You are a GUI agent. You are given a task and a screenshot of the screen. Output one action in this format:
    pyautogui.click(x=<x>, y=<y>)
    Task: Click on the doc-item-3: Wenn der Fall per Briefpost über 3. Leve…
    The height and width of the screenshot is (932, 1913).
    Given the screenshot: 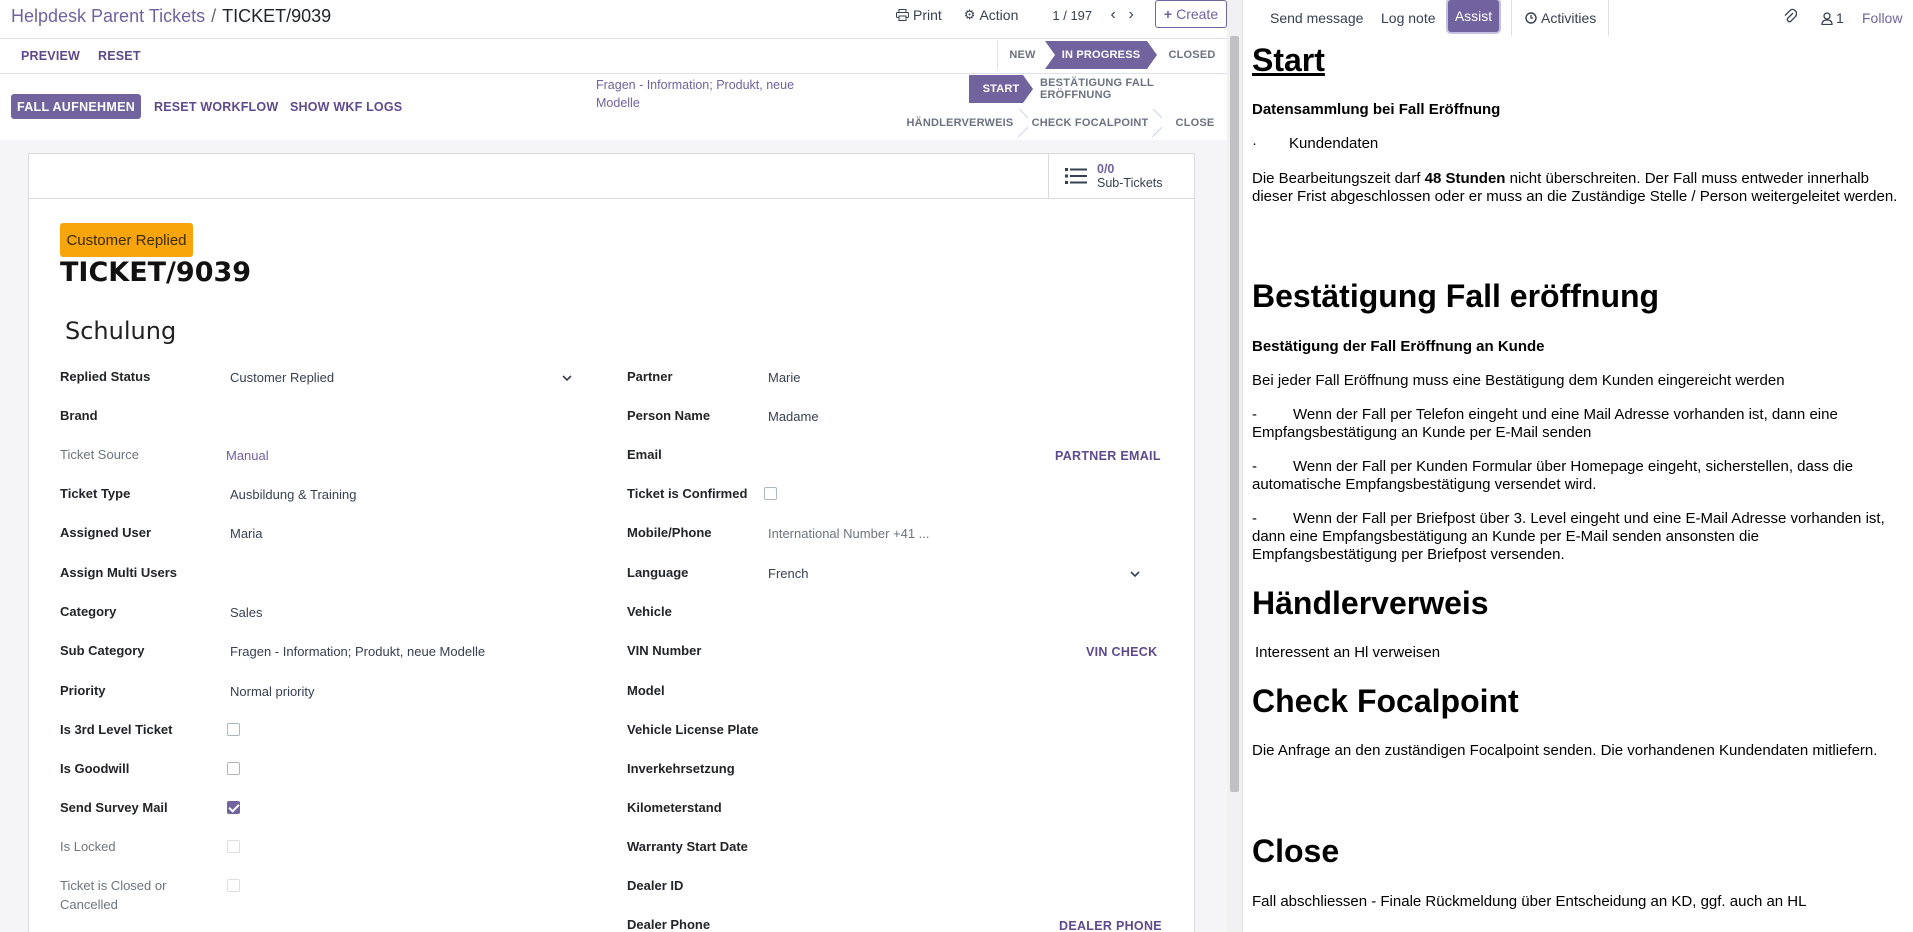 What is the action you would take?
    pyautogui.click(x=1568, y=536)
    